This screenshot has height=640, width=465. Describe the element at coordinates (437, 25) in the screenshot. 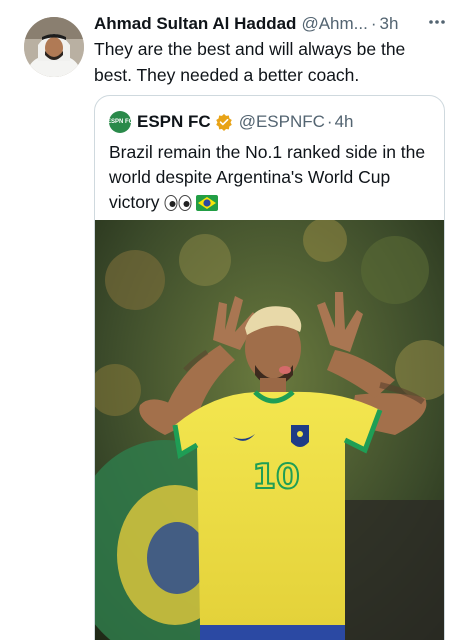

I see `more-options-button` at that location.